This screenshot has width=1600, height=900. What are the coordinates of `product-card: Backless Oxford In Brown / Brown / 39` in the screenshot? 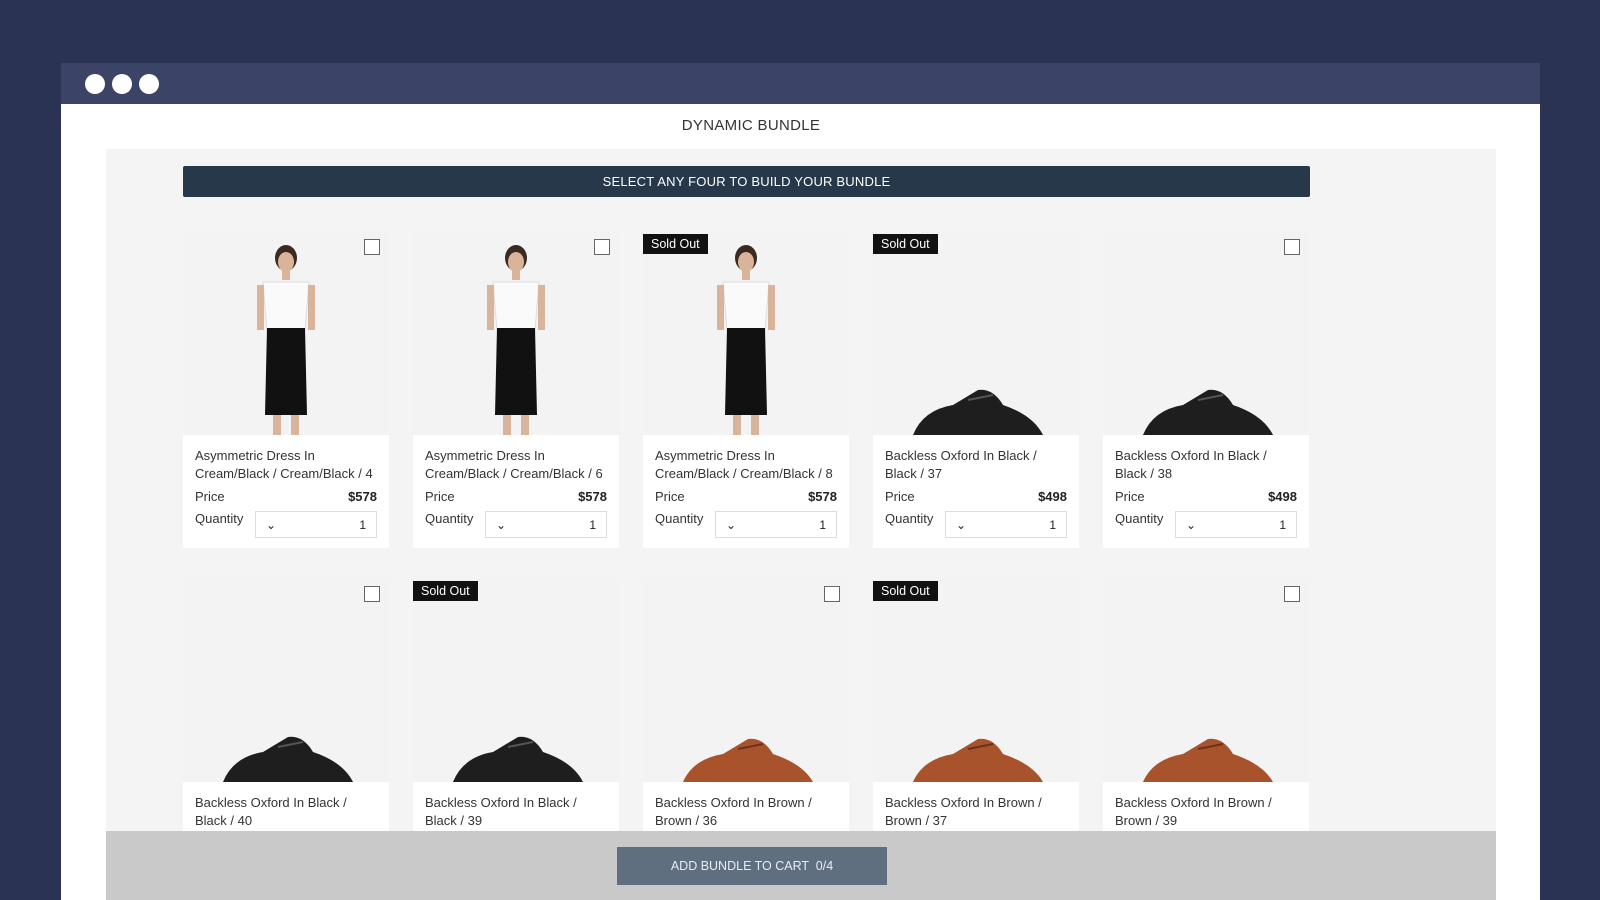 It's located at (1206, 708).